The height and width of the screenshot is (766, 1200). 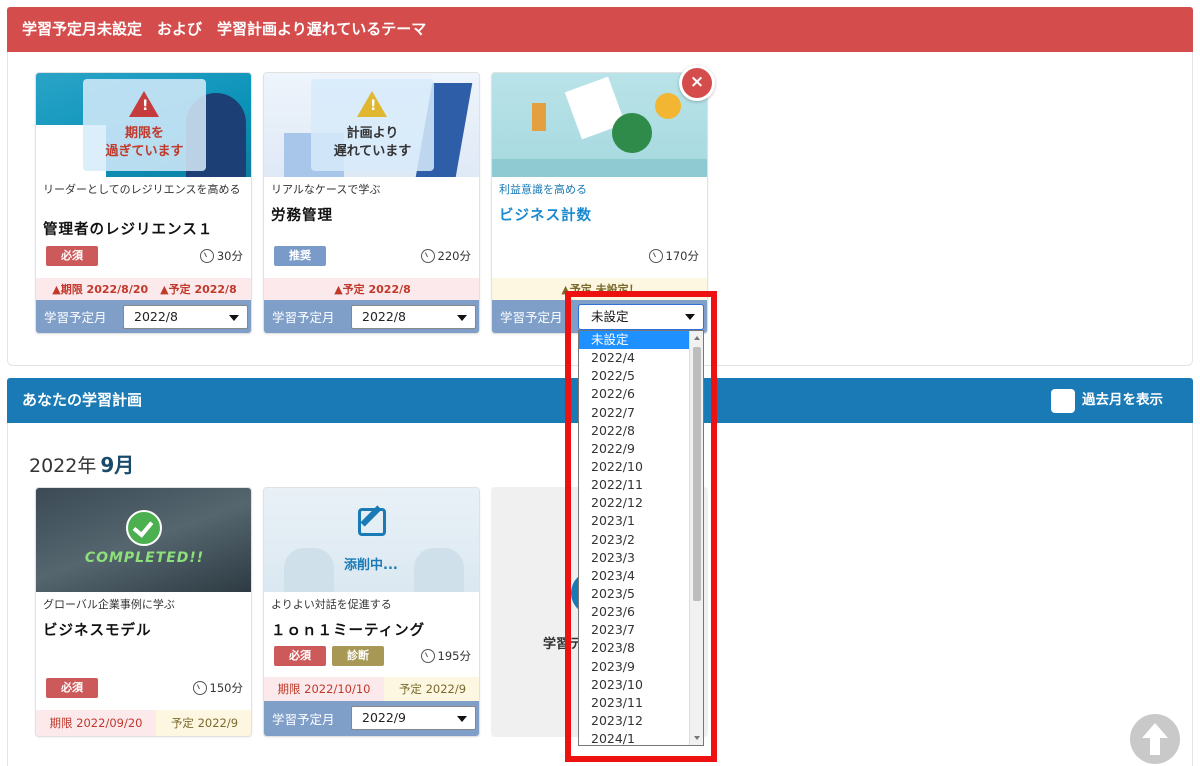 What do you see at coordinates (300, 256) in the screenshot?
I see `recommended-badge: 推奨` at bounding box center [300, 256].